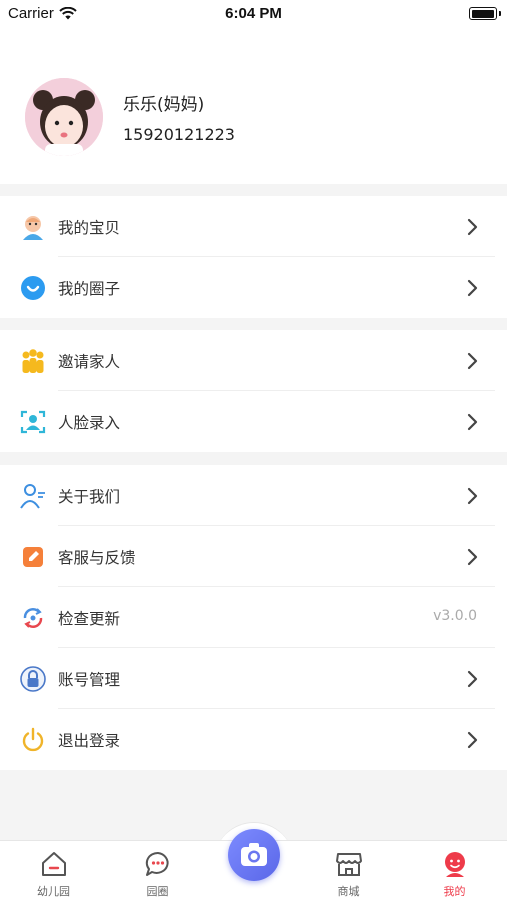 The height and width of the screenshot is (900, 507). Describe the element at coordinates (253, 360) in the screenshot. I see `menu-item-invite-family: 邀请家人` at that location.